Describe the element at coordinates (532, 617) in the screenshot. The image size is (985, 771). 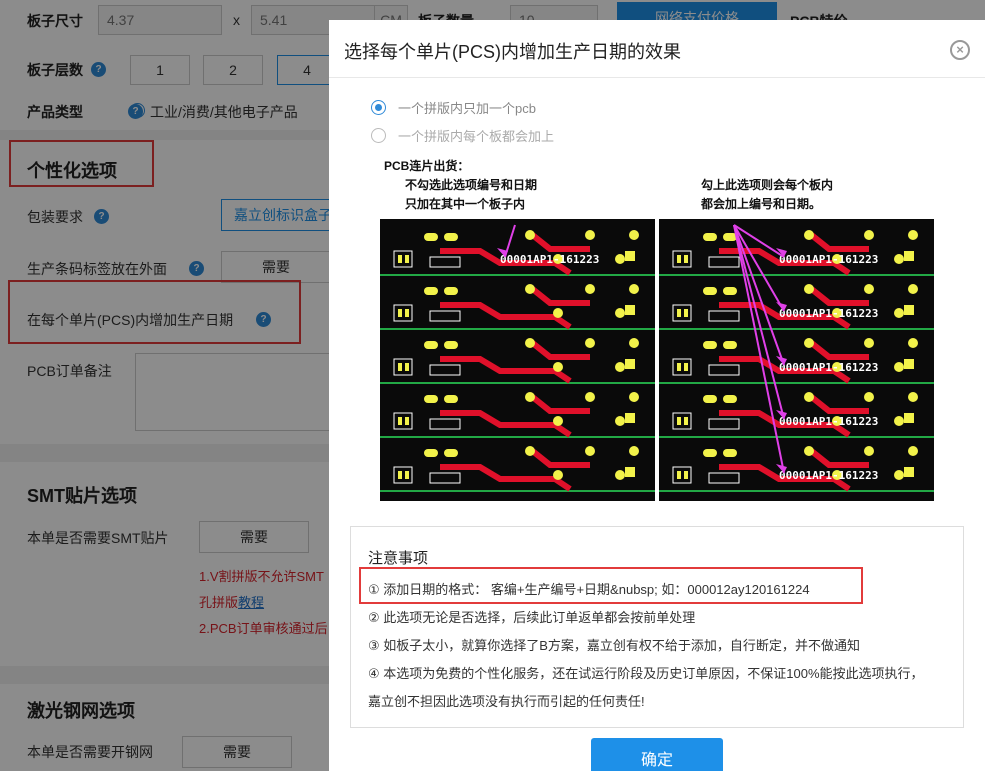
I see `note-2: ② 此选项无论是否选择，后续此订单返单都会按前单处理` at that location.